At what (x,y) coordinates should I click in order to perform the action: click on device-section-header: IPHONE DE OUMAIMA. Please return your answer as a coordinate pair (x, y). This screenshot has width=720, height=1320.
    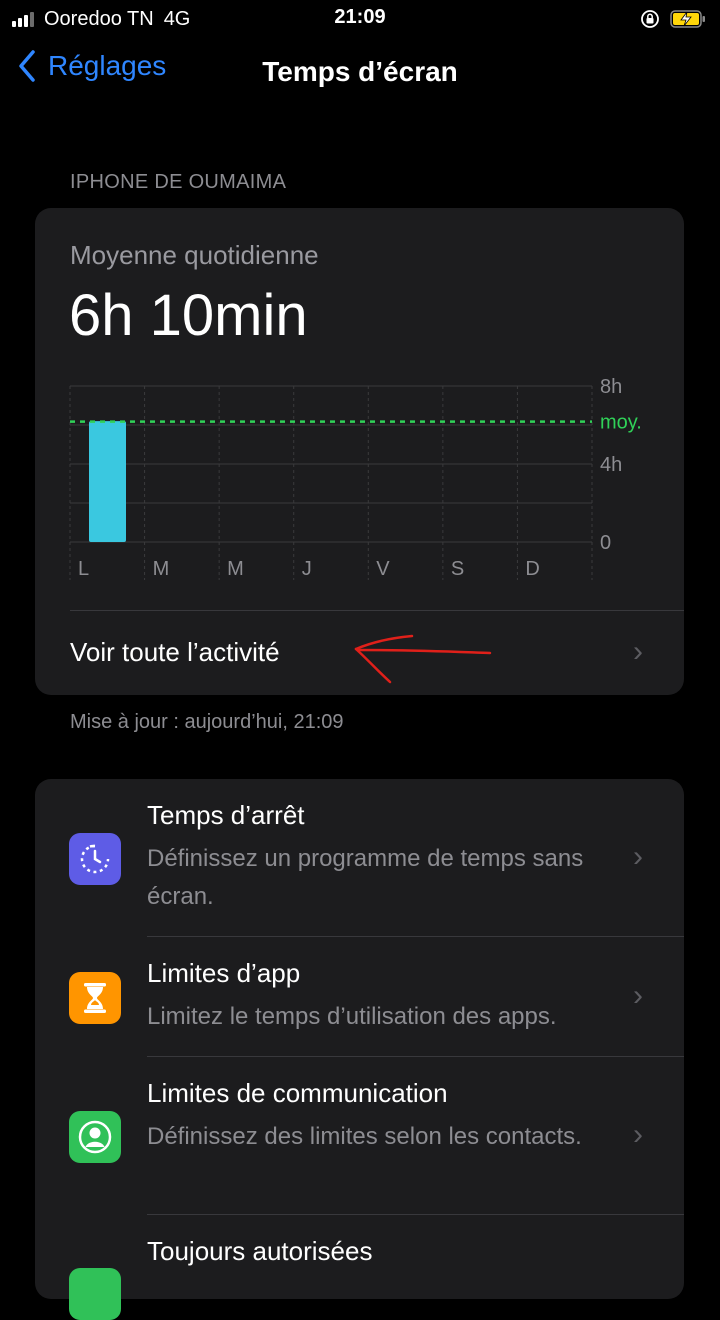
    Looking at the image, I should click on (178, 182).